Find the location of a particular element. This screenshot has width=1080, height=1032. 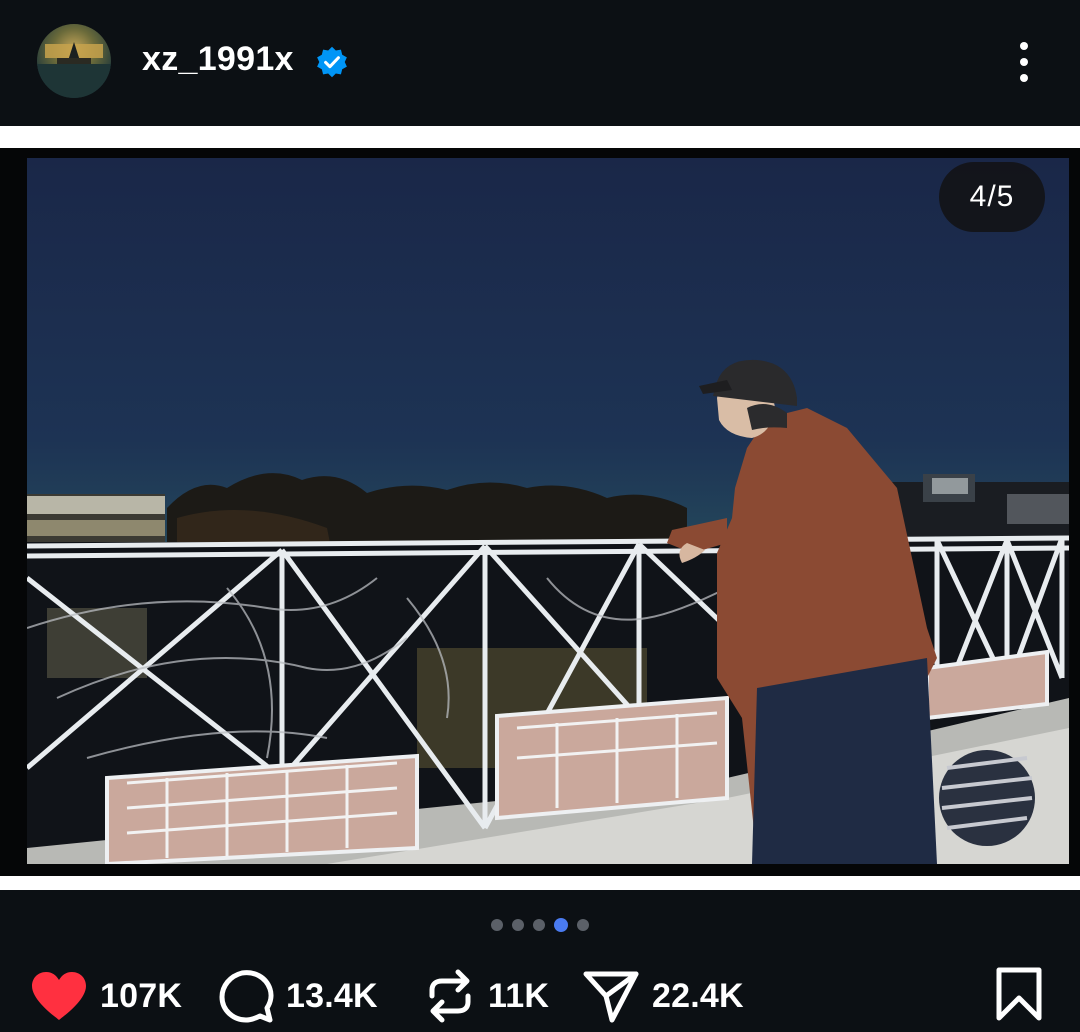

like-count: 107K is located at coordinates (141, 995).